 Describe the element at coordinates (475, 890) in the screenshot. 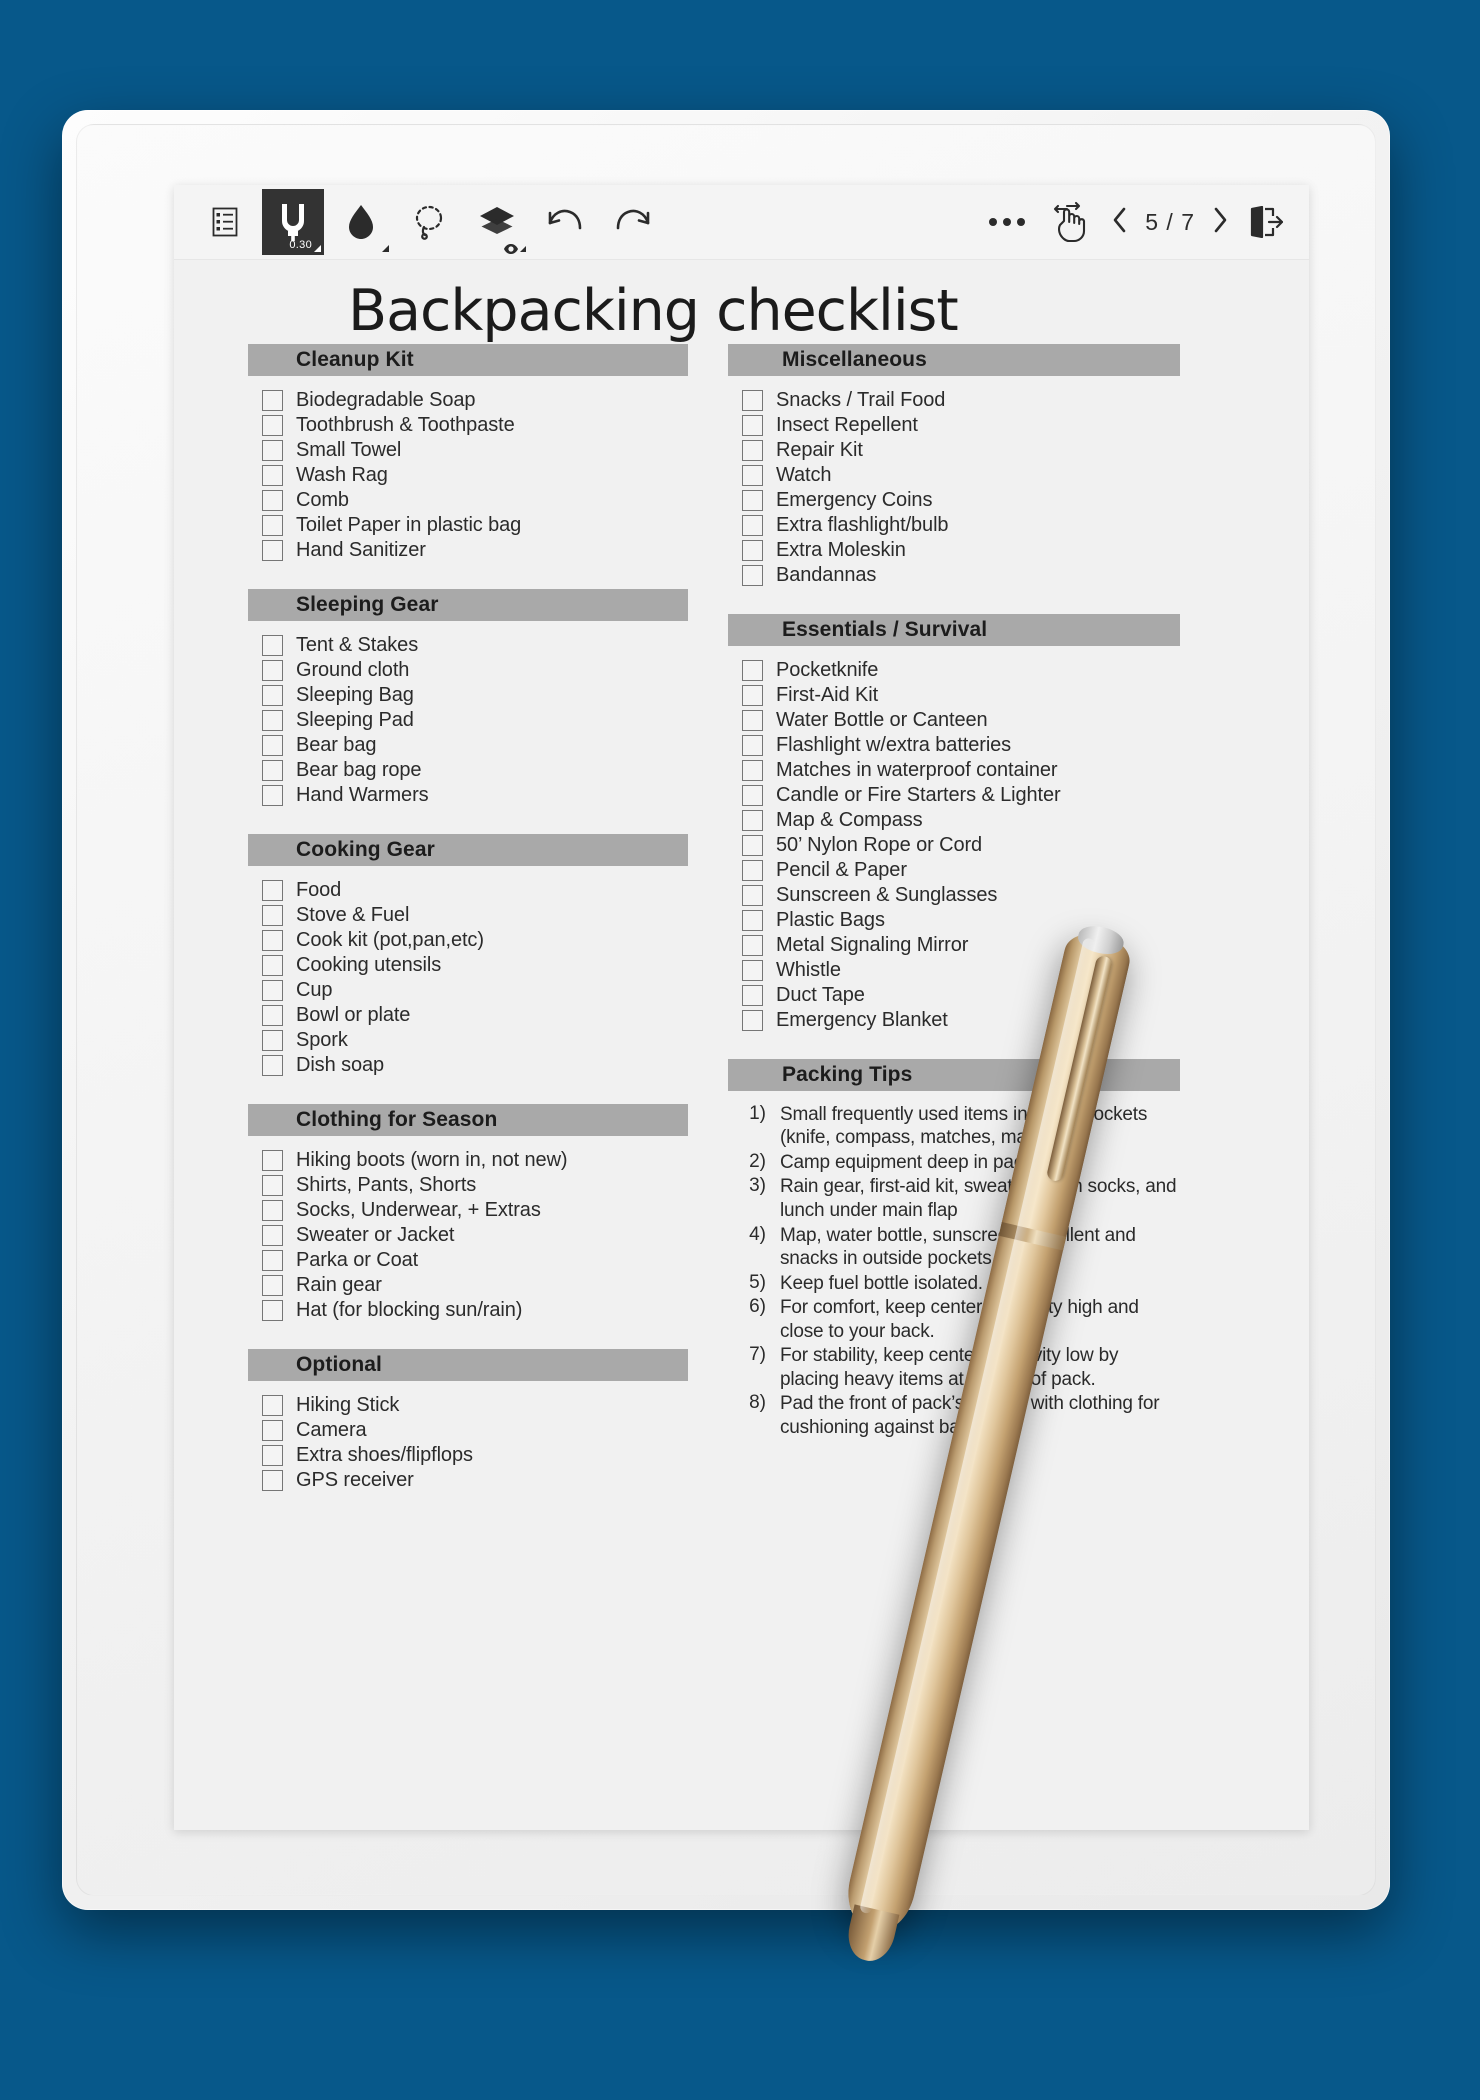

I see `list-item: Food` at that location.